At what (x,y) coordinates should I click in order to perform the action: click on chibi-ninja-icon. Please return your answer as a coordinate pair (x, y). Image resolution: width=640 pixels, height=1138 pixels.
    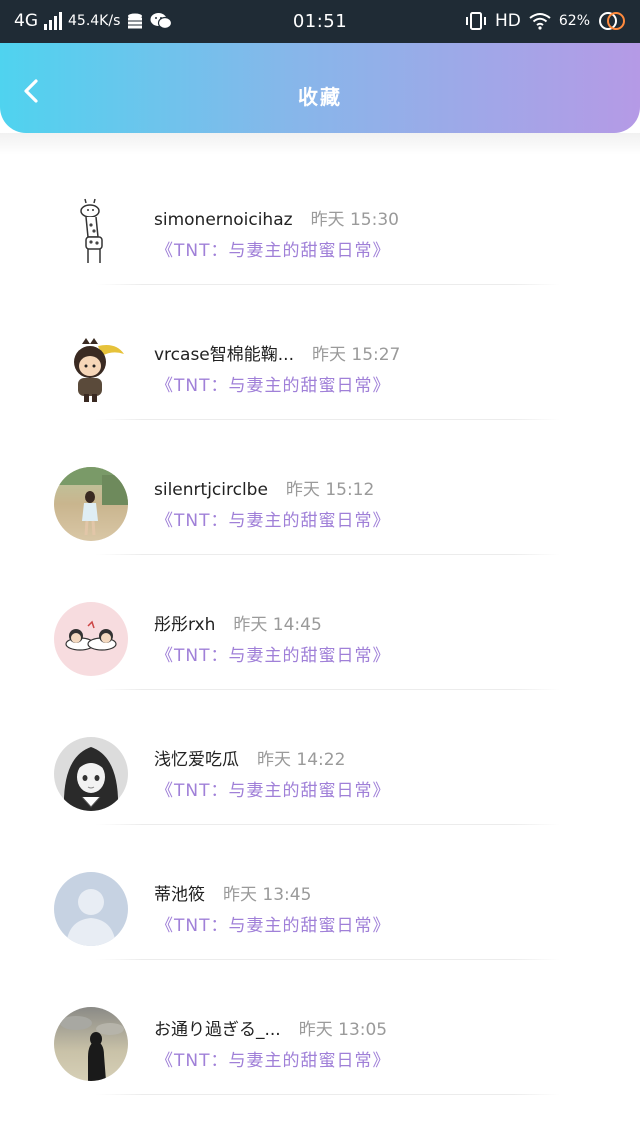
    Looking at the image, I should click on (91, 369).